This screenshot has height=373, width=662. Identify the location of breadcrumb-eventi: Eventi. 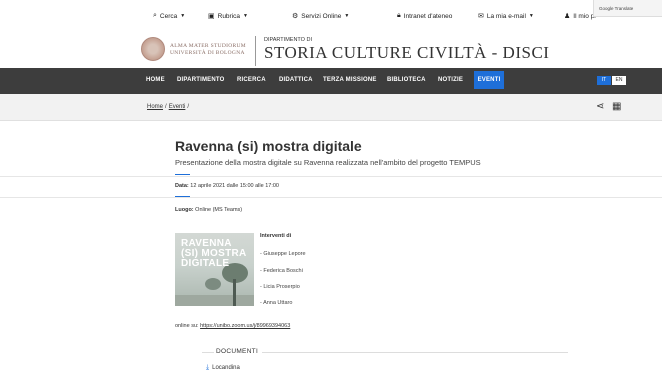
(177, 107).